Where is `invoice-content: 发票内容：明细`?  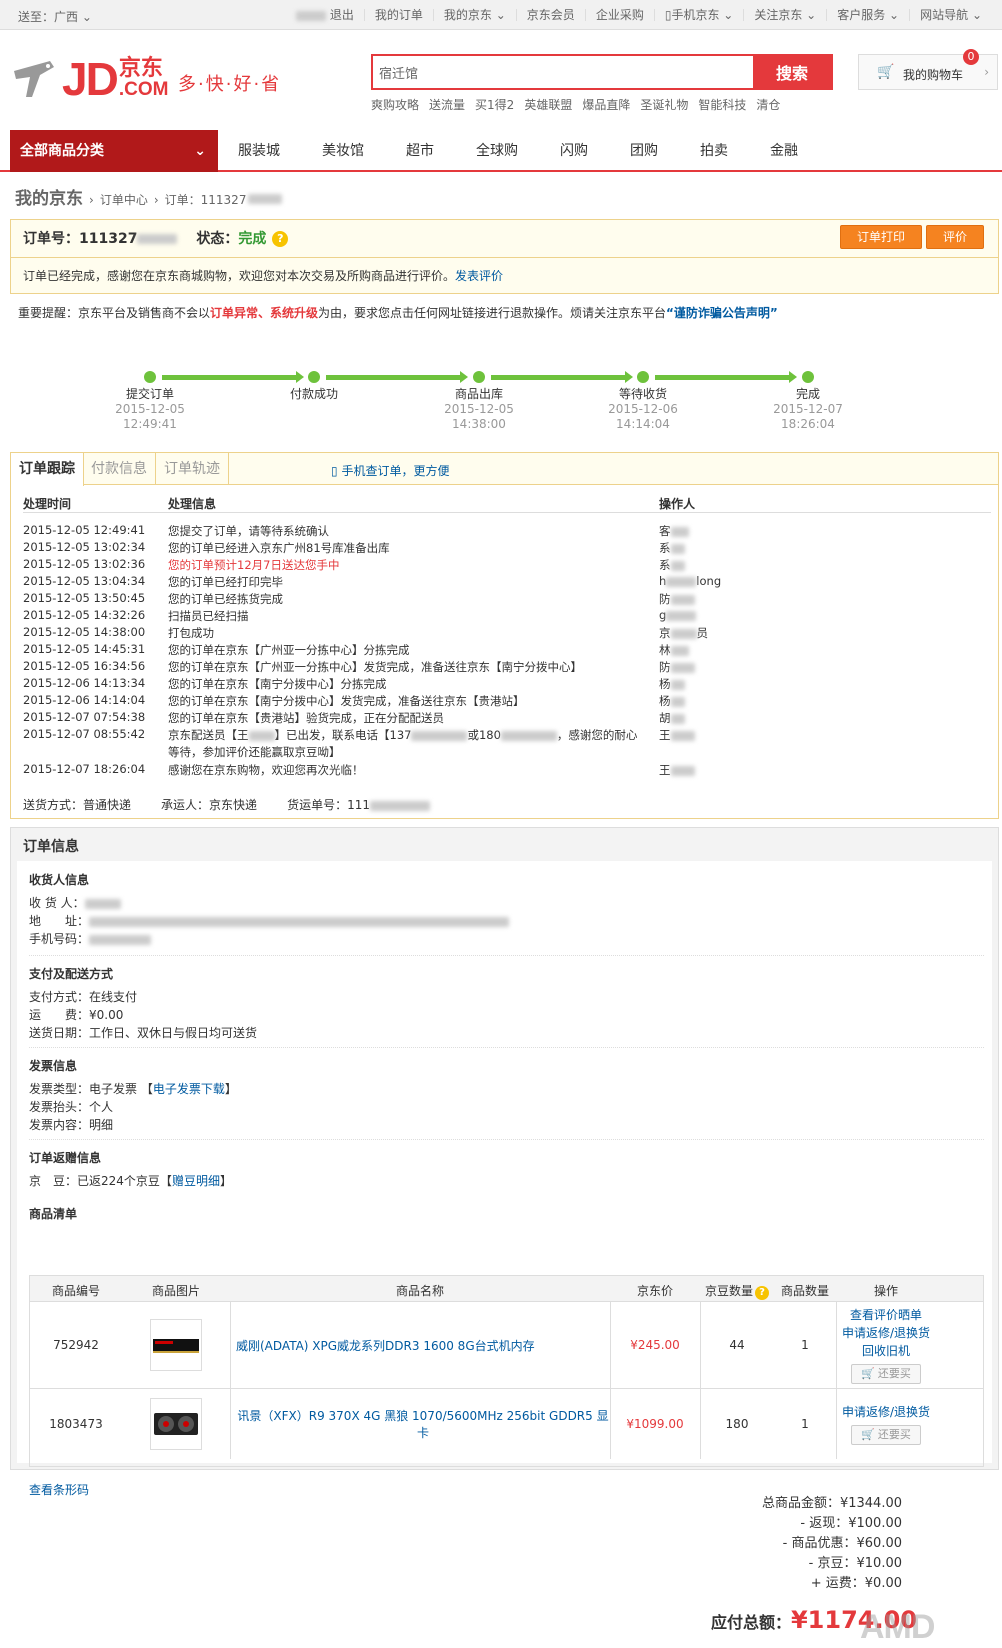
invoice-content: 发票内容：明细 is located at coordinates (506, 1125).